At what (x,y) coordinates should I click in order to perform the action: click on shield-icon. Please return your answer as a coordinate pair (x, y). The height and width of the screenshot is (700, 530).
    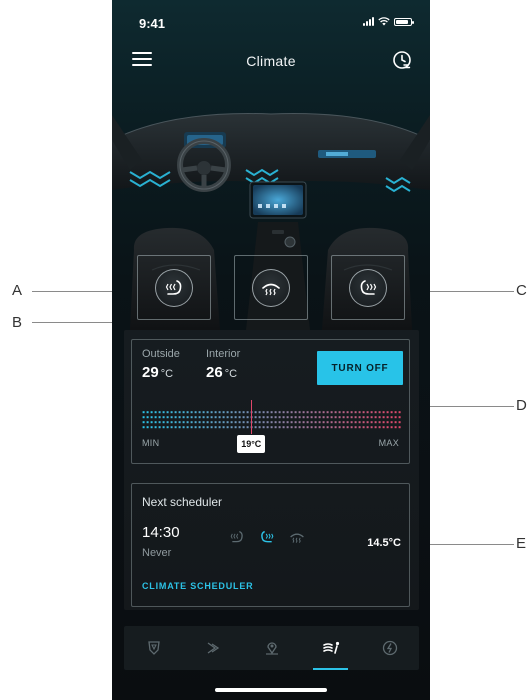
    Looking at the image, I should click on (153, 648).